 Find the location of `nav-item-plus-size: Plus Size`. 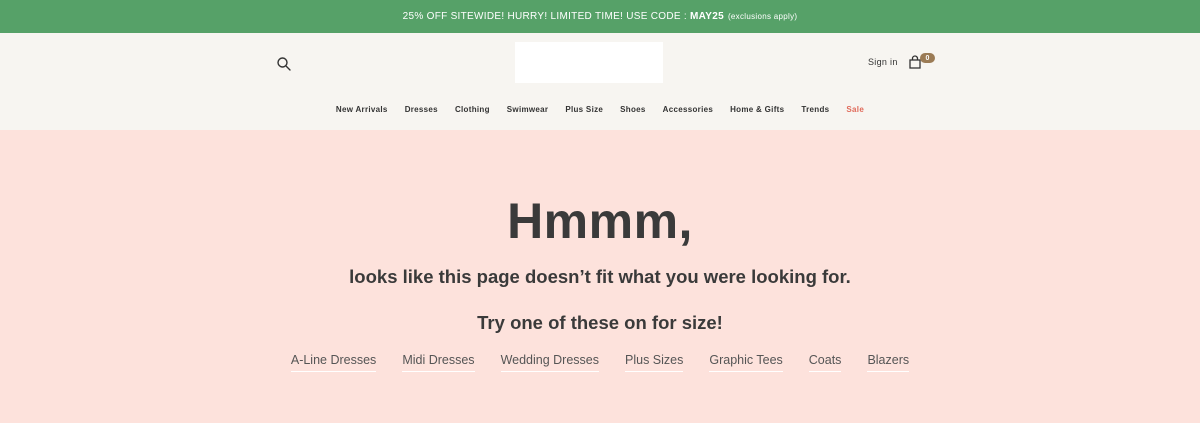

nav-item-plus-size: Plus Size is located at coordinates (584, 109).